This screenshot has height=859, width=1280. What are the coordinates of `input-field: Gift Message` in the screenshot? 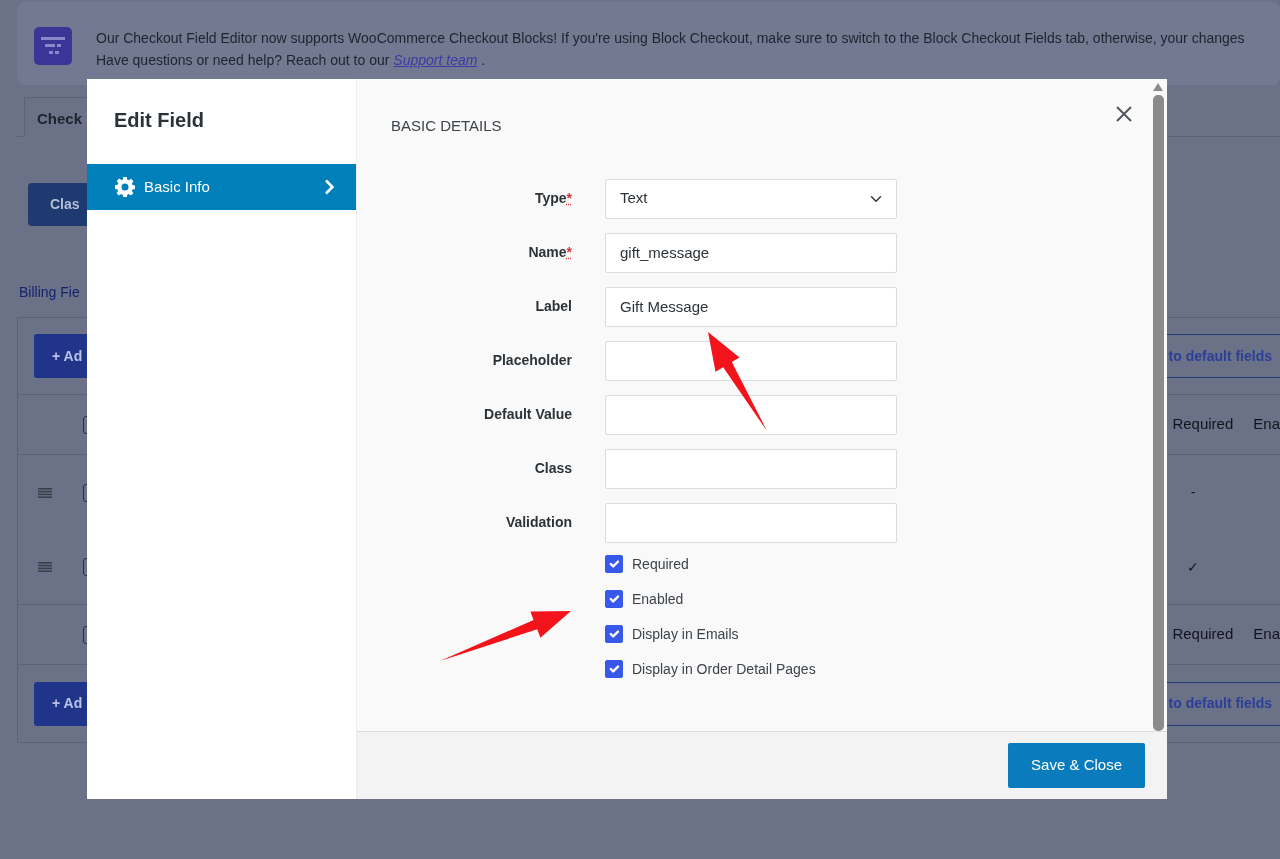 It's located at (751, 306).